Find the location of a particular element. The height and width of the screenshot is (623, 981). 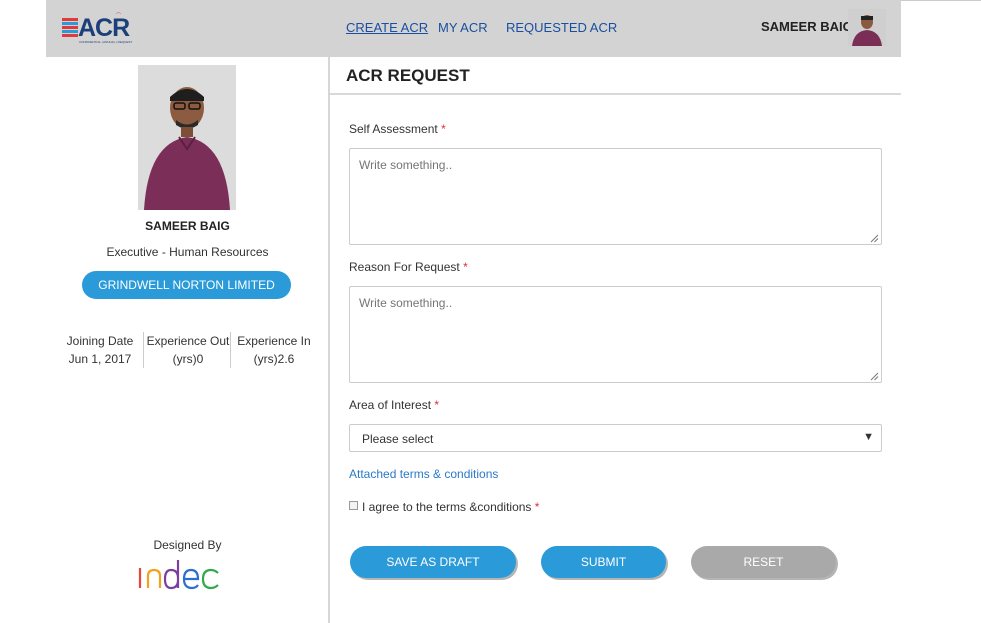

agree-checkbox is located at coordinates (353, 505).